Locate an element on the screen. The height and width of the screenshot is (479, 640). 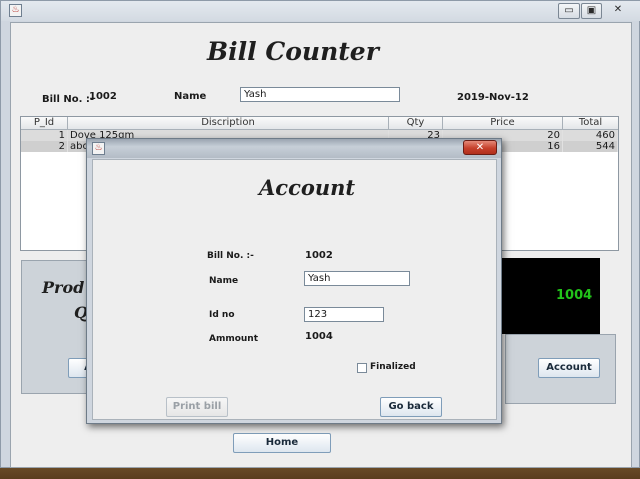
amount-value: 1004 is located at coordinates (319, 336).